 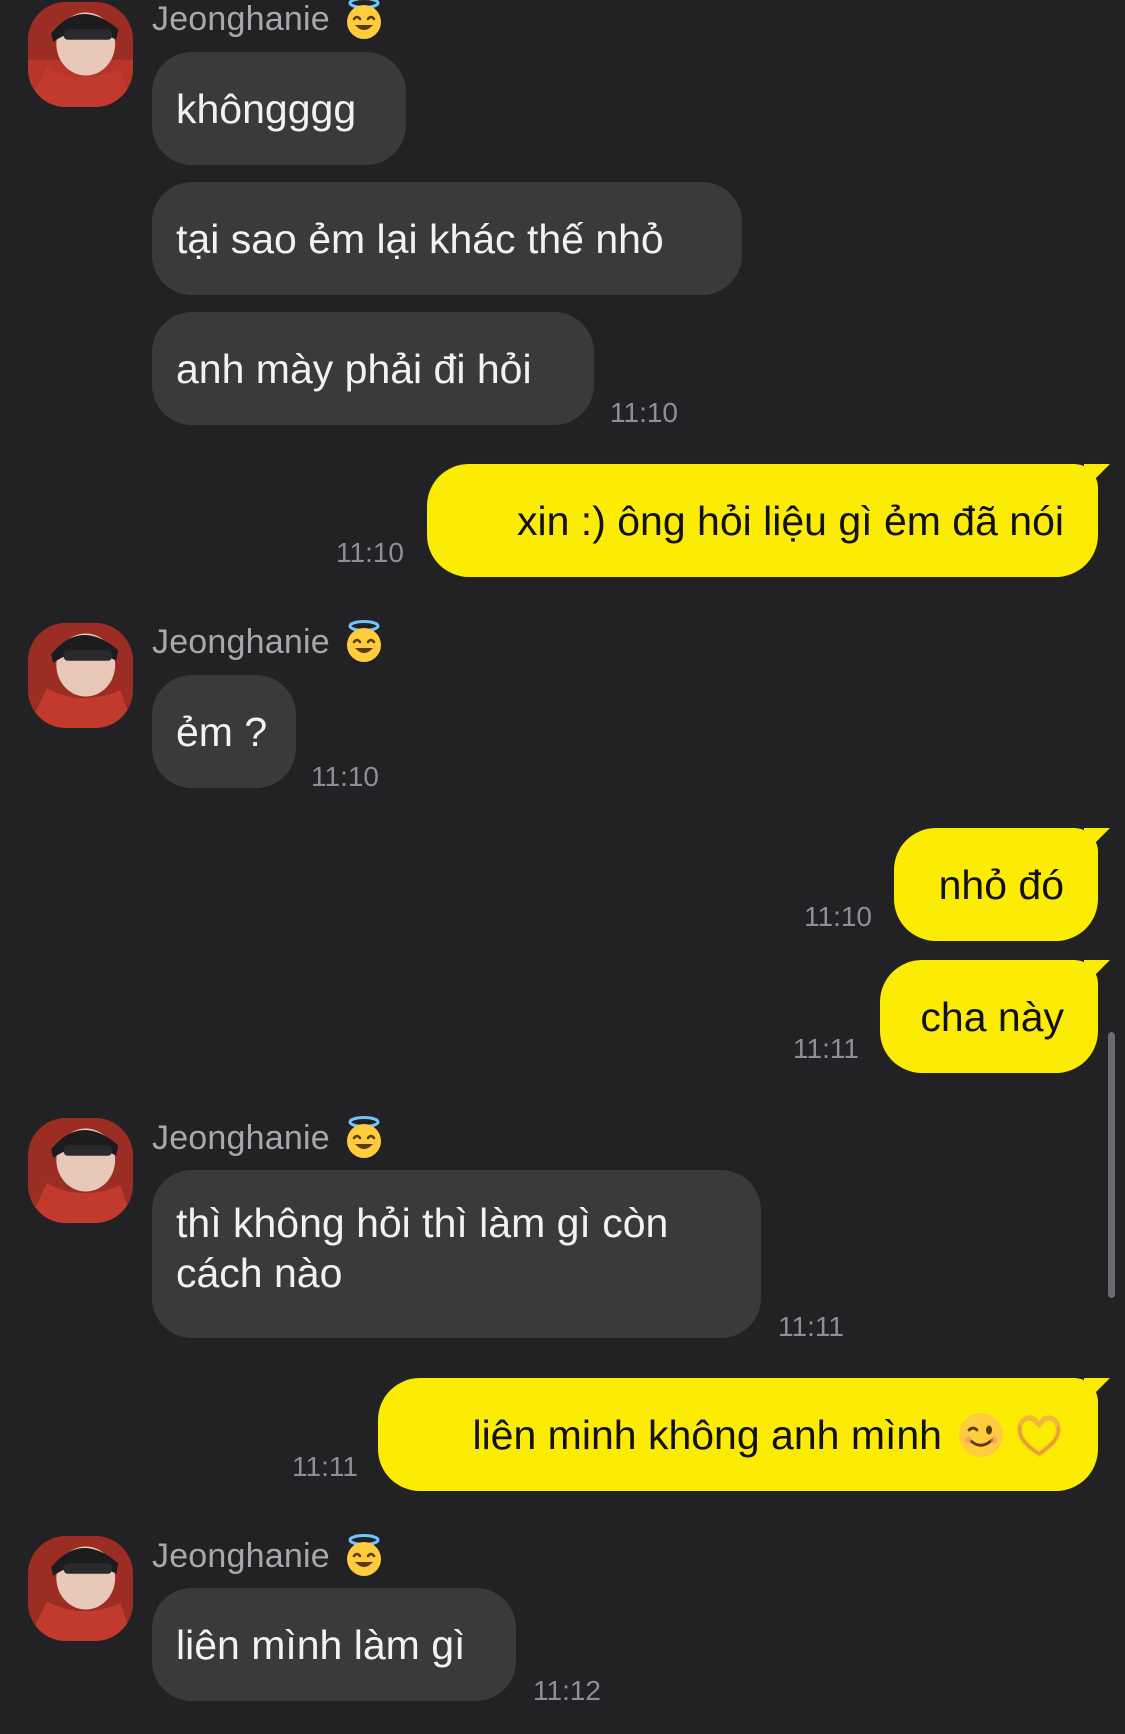 I want to click on message-bubble-incoming: thì không hỏi thì làm gì còn cách nào, so click(x=456, y=1254).